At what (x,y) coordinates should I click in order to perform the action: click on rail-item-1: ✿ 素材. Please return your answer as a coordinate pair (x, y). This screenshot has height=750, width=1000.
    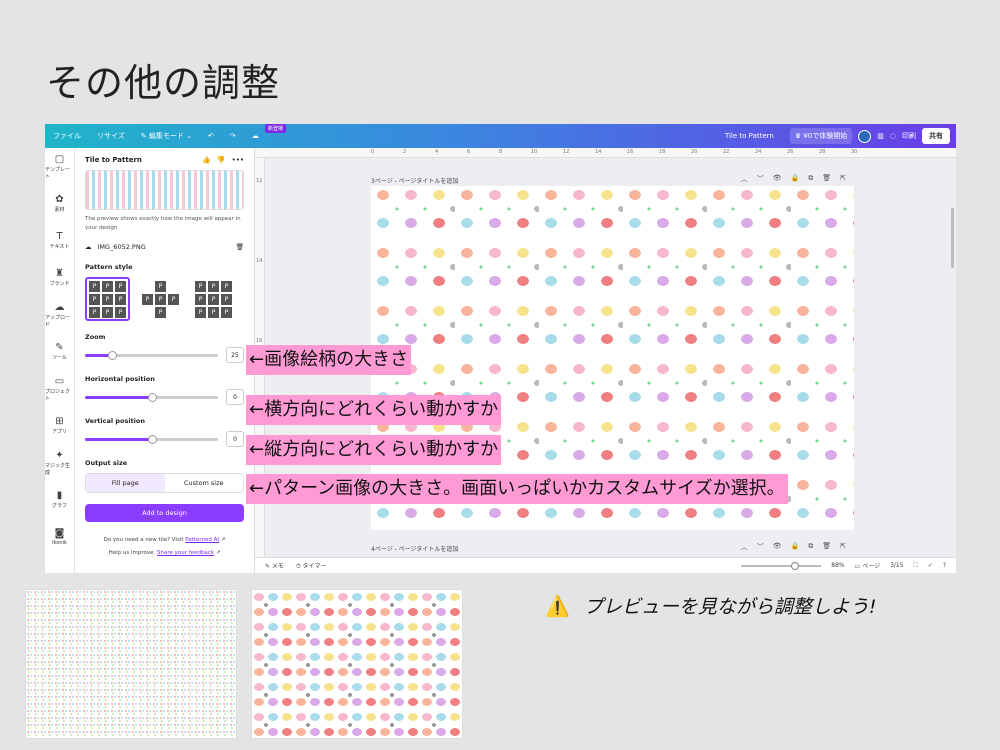
    Looking at the image, I should click on (59, 203).